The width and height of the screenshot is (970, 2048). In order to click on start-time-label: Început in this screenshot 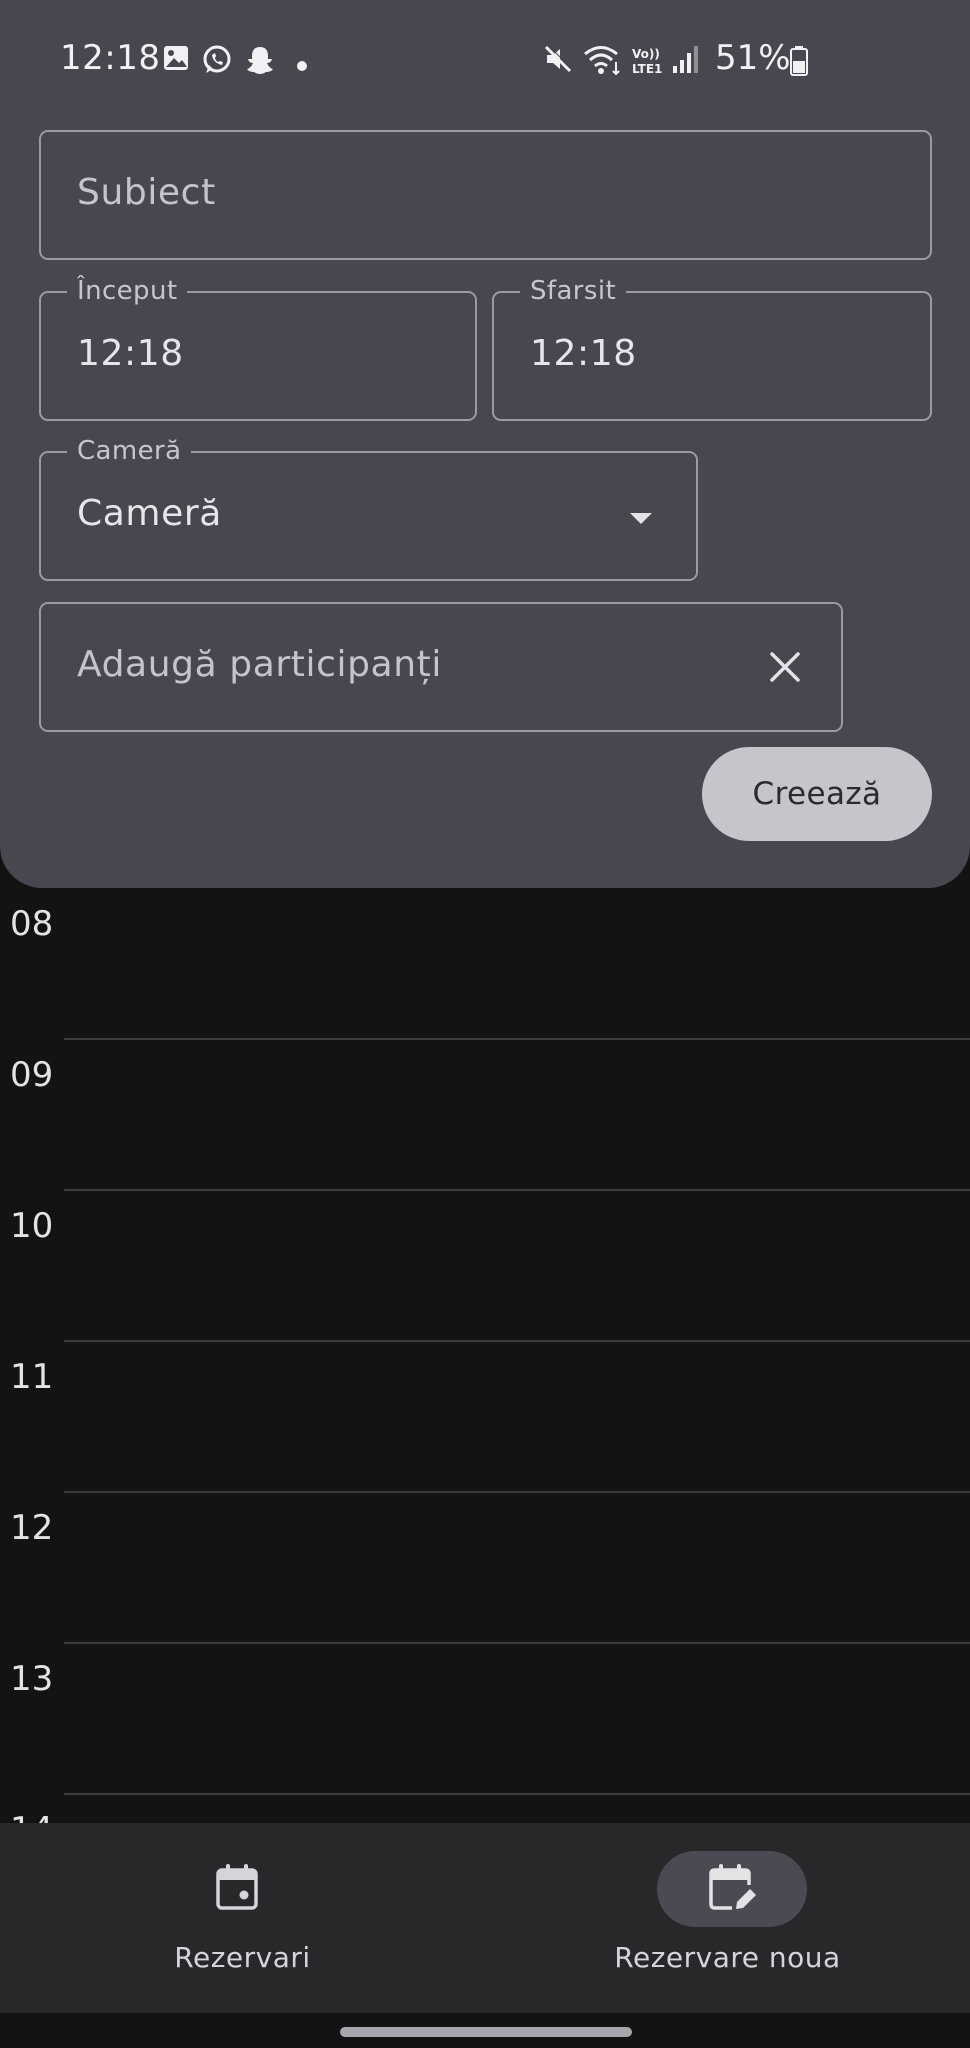, I will do `click(127, 291)`.